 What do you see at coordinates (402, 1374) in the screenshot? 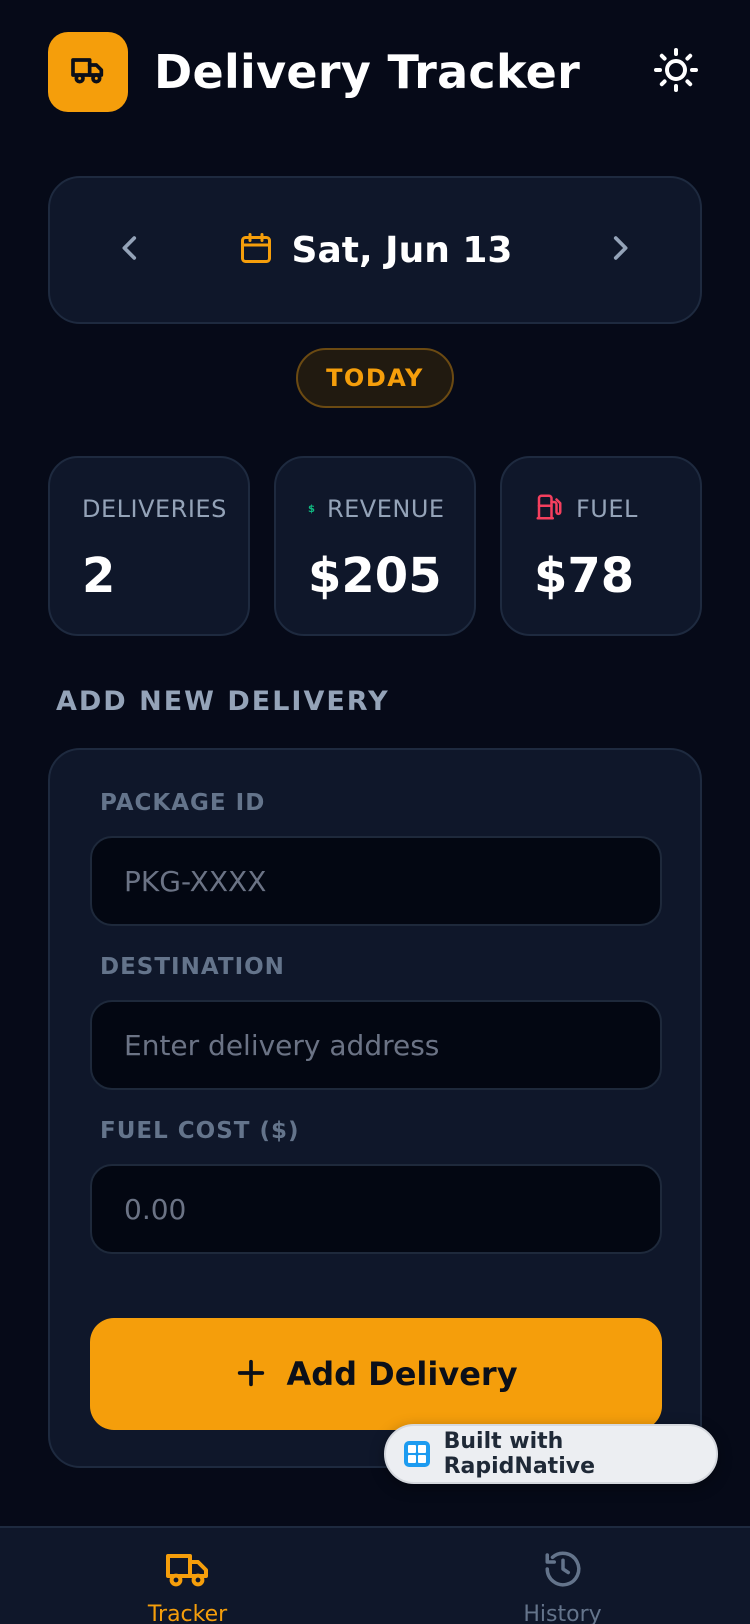
I see `add-delivery-label: Add Delivery` at bounding box center [402, 1374].